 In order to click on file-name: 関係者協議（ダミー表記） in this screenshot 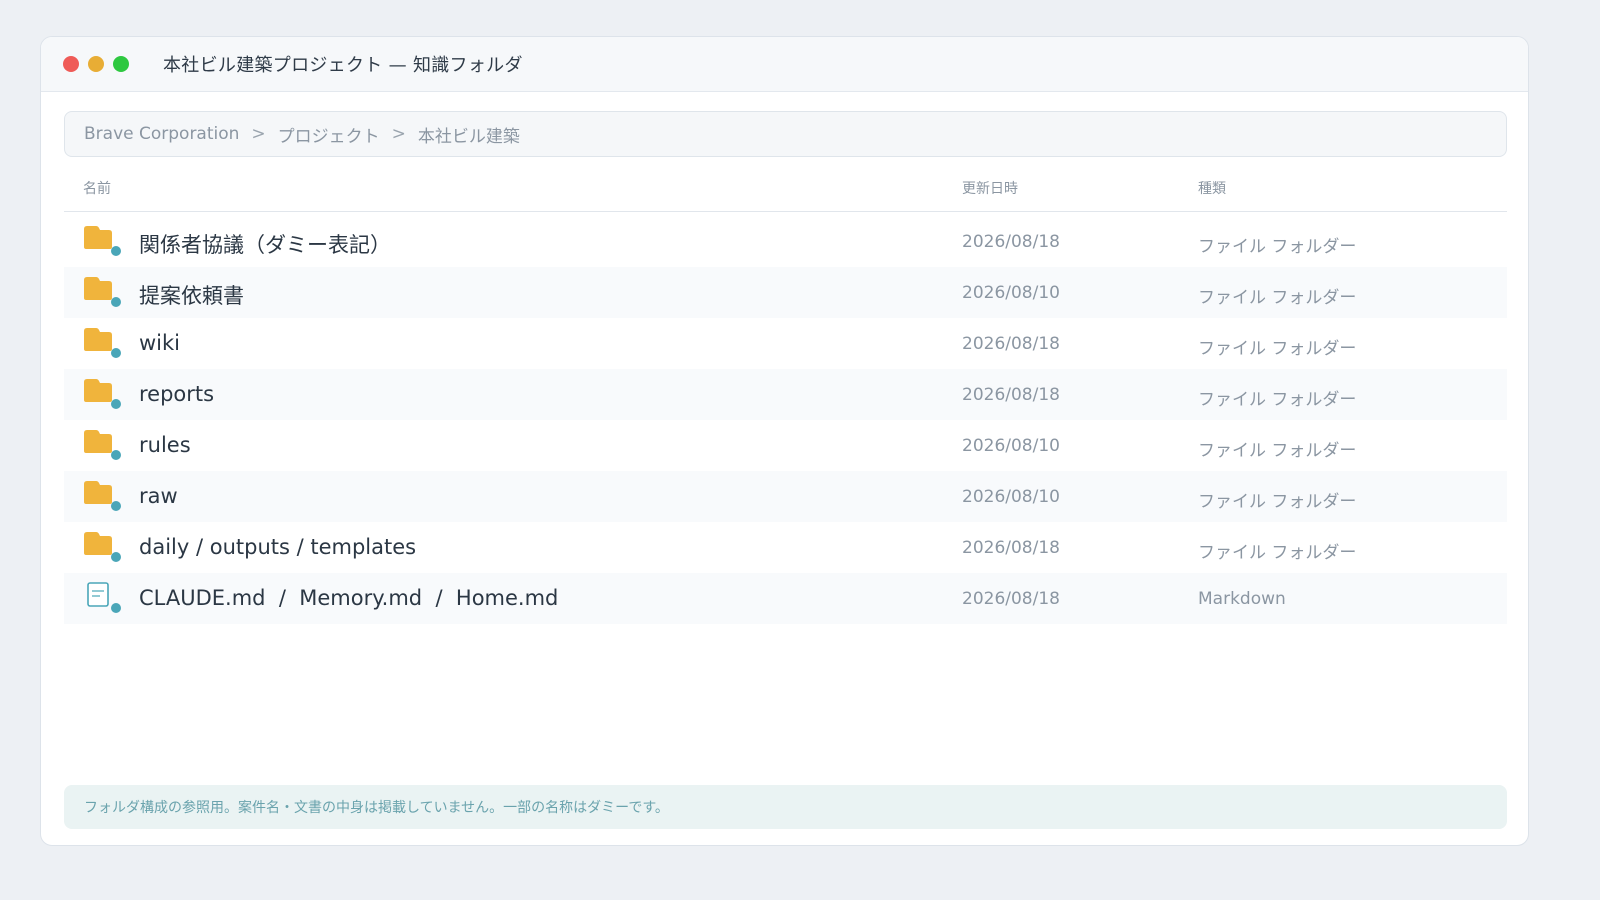, I will do `click(265, 245)`.